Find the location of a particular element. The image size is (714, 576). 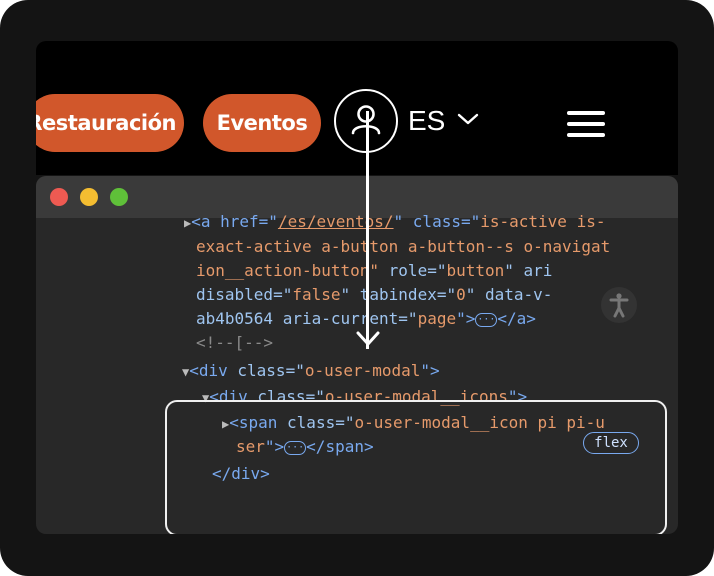

maximize-window-button is located at coordinates (119, 197).